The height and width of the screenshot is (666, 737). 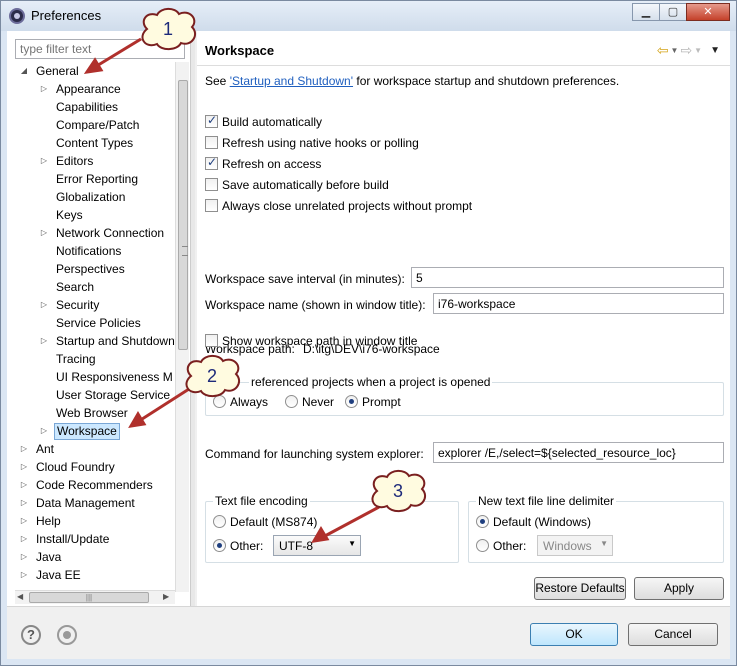 I want to click on callout-1: 1, so click(x=168, y=29).